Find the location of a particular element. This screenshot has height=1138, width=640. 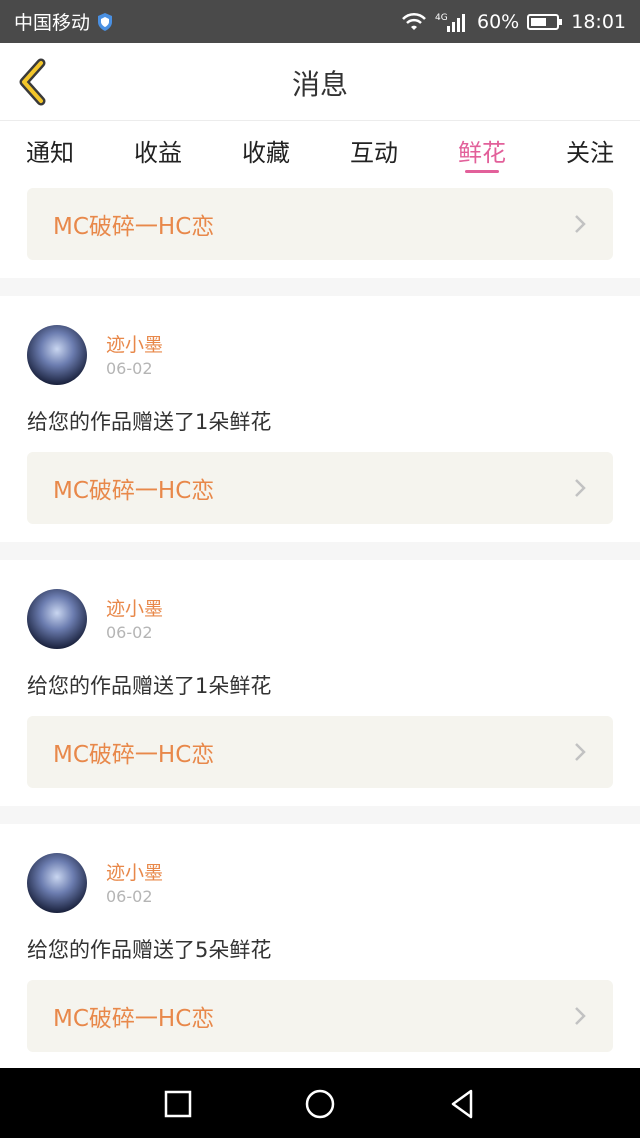

status-bar: 中国移动 4G 60% 18:01 is located at coordinates (320, 21).